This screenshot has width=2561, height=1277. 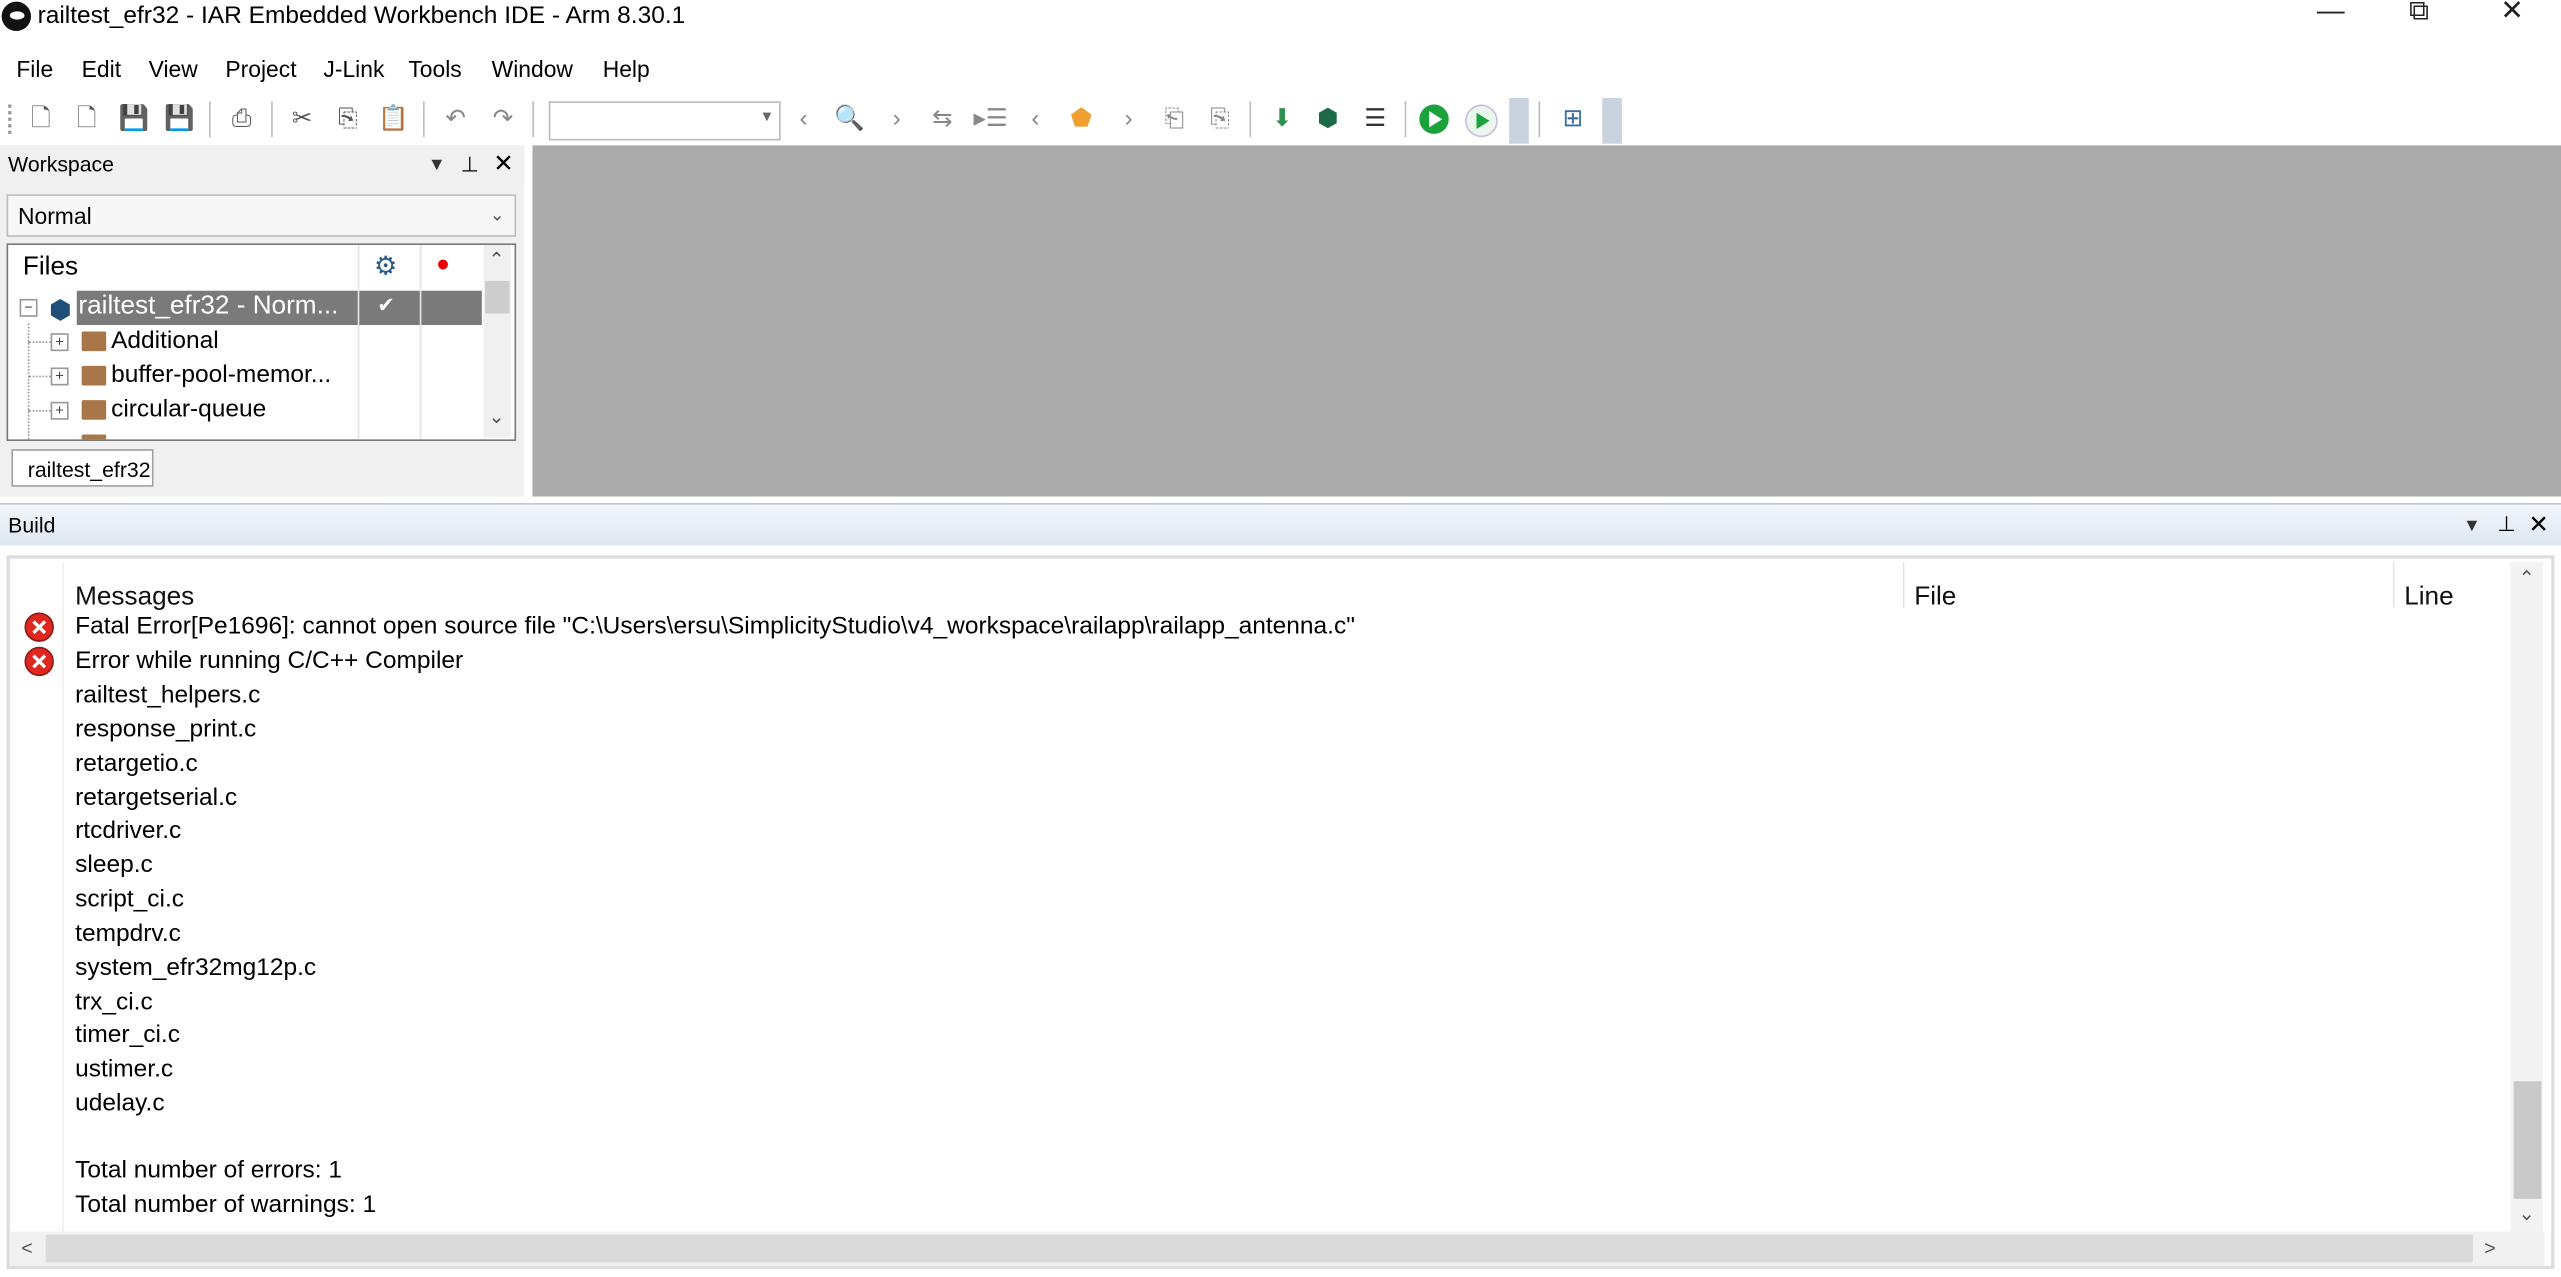 I want to click on menu-view: View, so click(x=173, y=69).